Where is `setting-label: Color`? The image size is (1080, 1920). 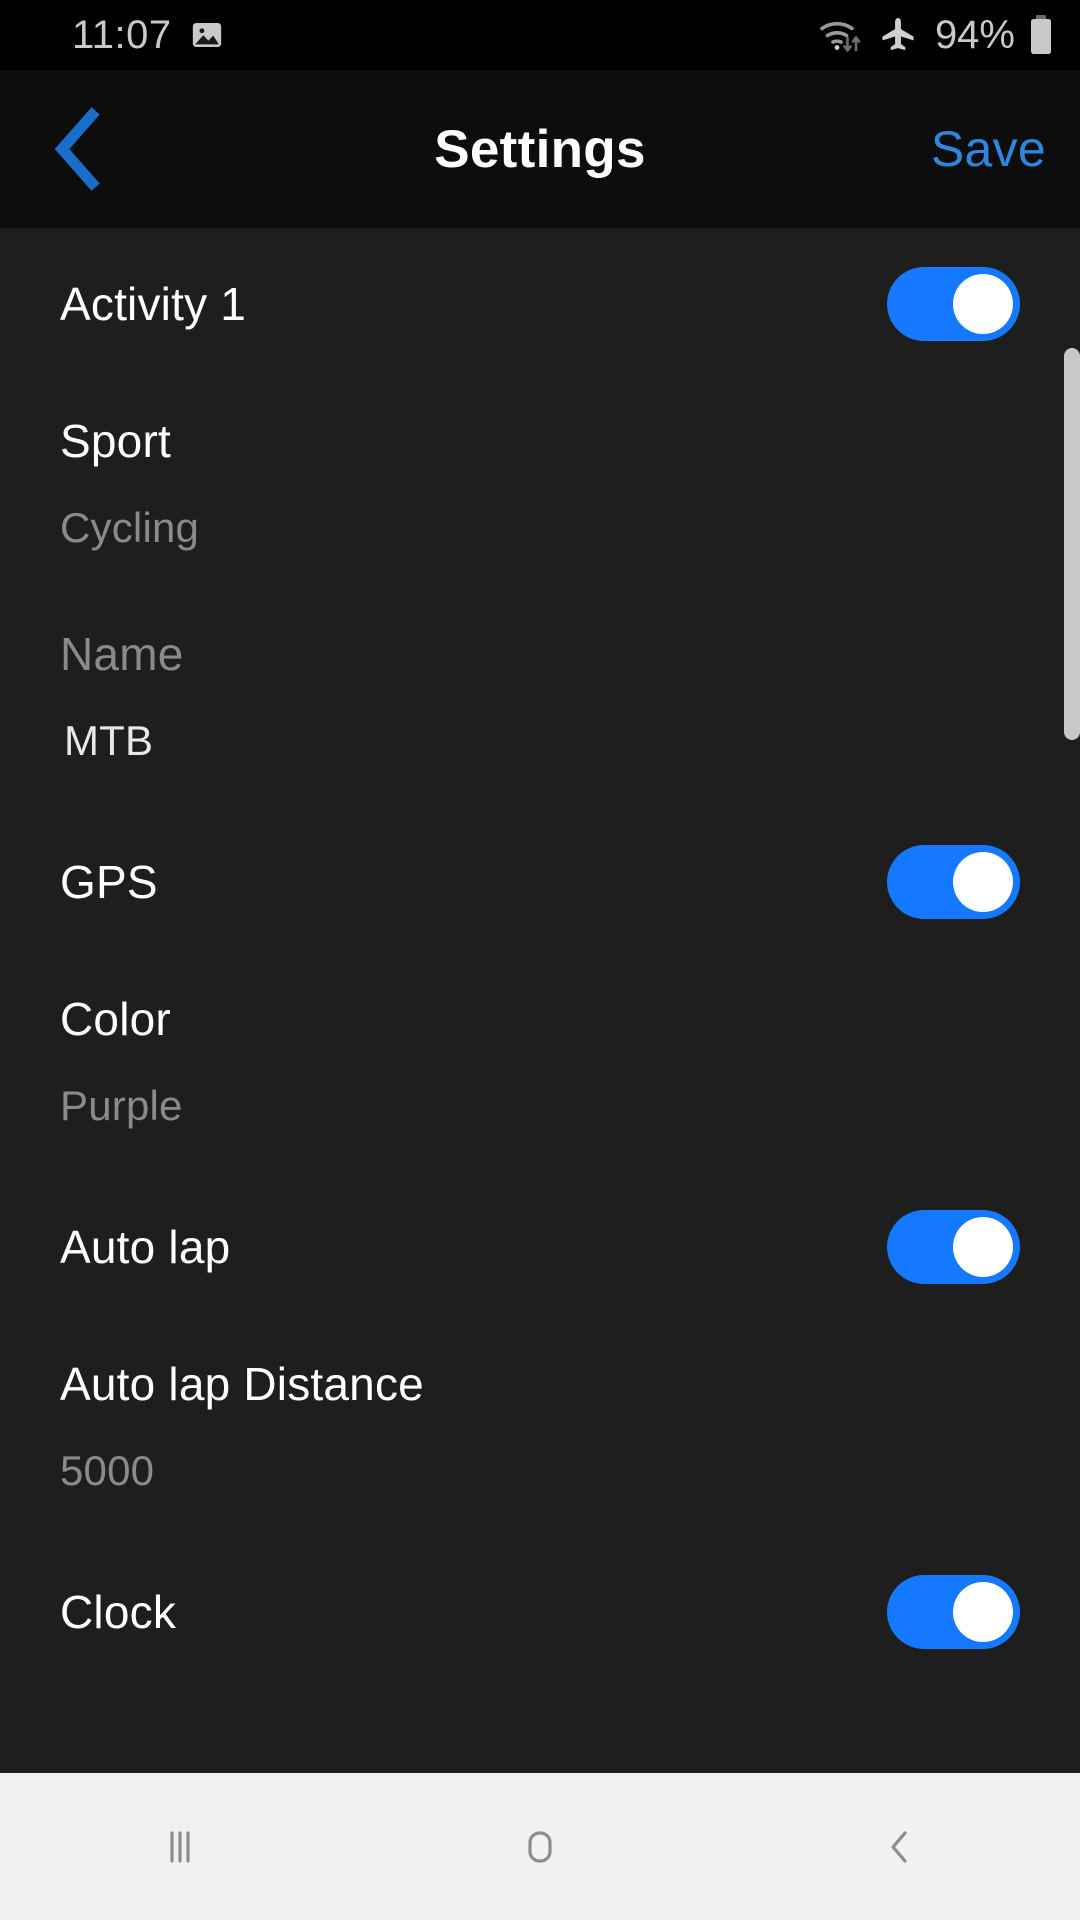 setting-label: Color is located at coordinates (115, 1019).